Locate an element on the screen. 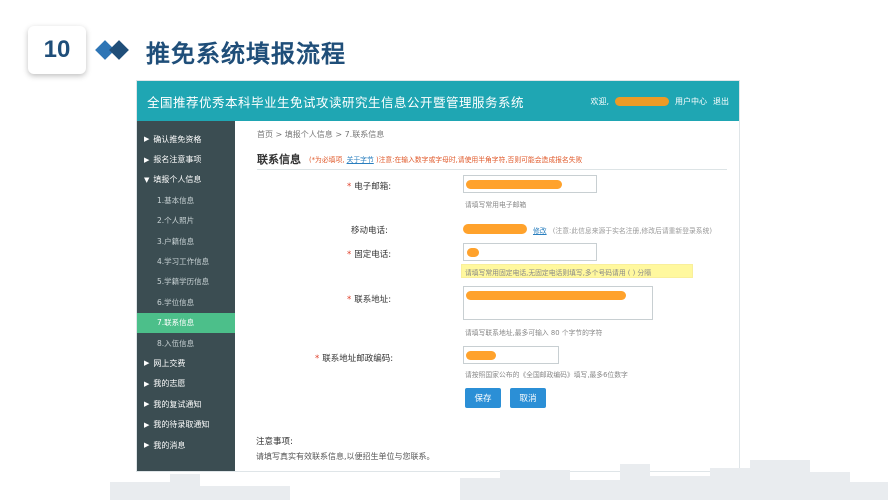 This screenshot has width=888, height=500. sidebar-item-confirm-eligibility: ▶ 确认推免资格 is located at coordinates (186, 139).